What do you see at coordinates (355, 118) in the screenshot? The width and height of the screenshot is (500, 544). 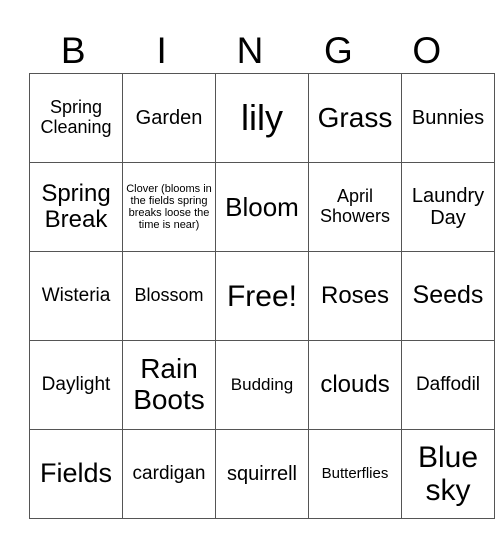 I see `bingo-cell: Grass` at bounding box center [355, 118].